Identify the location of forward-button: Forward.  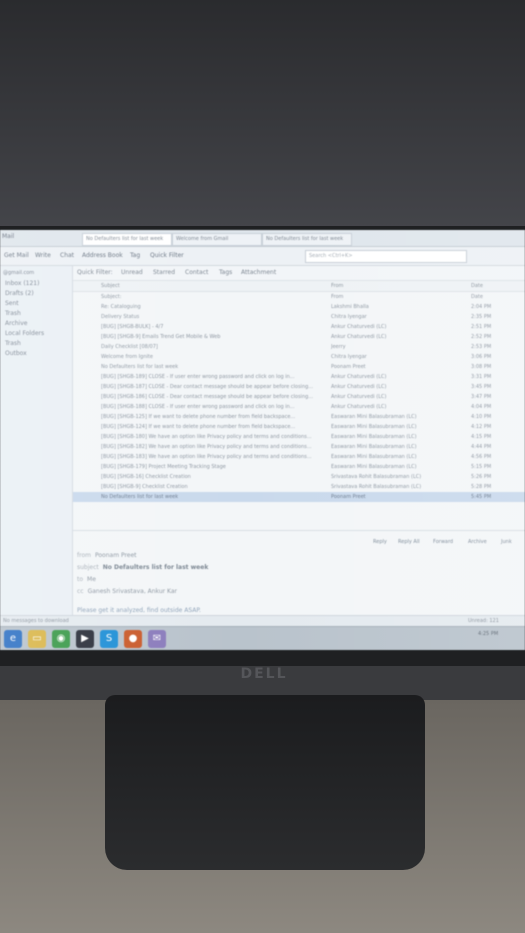
(443, 542).